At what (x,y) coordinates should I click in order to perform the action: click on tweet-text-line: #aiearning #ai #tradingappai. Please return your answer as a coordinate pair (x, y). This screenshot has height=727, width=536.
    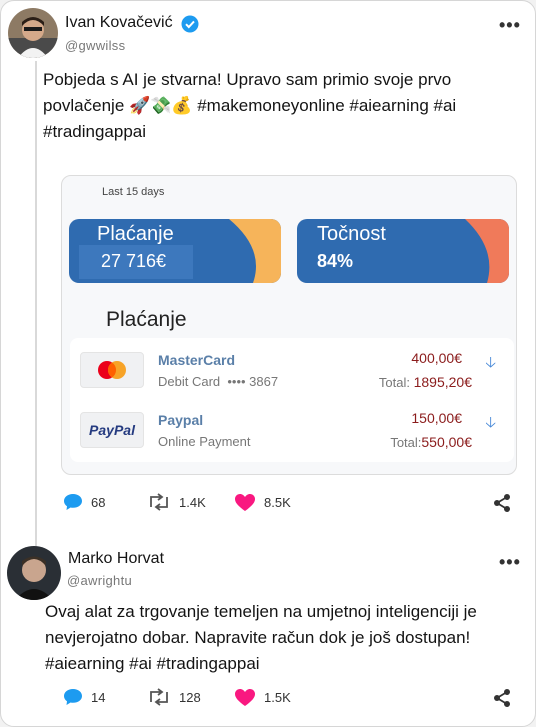
    Looking at the image, I should click on (152, 663).